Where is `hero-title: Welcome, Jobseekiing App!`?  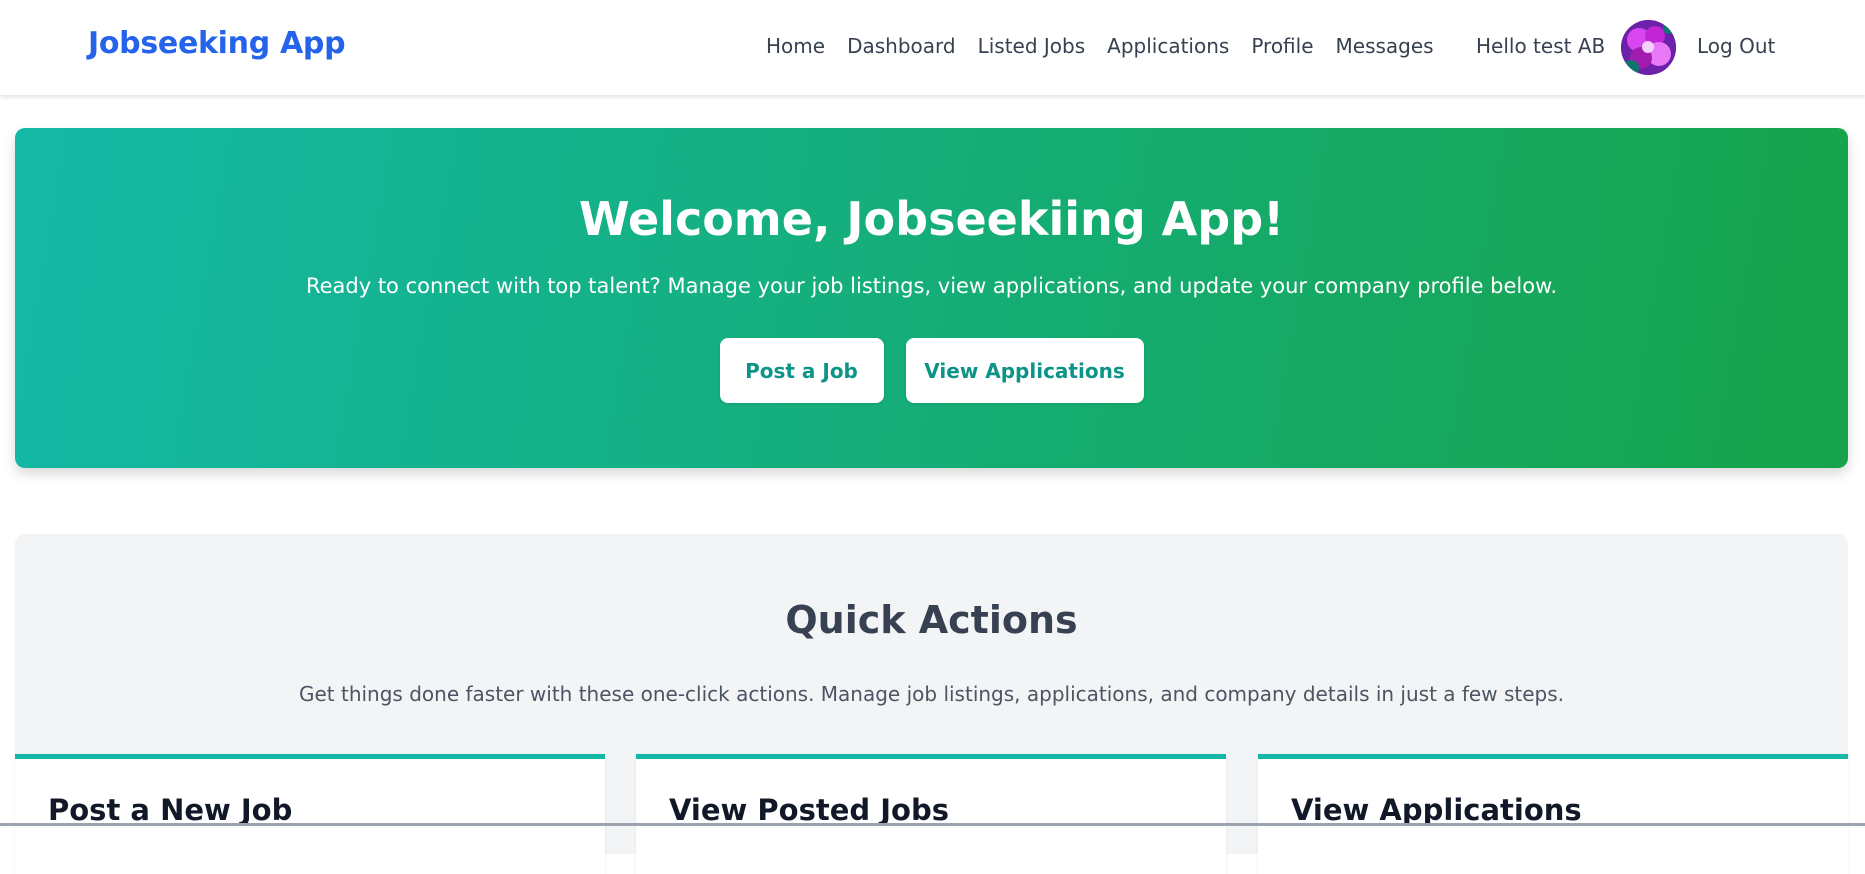 hero-title: Welcome, Jobseekiing App! is located at coordinates (931, 219).